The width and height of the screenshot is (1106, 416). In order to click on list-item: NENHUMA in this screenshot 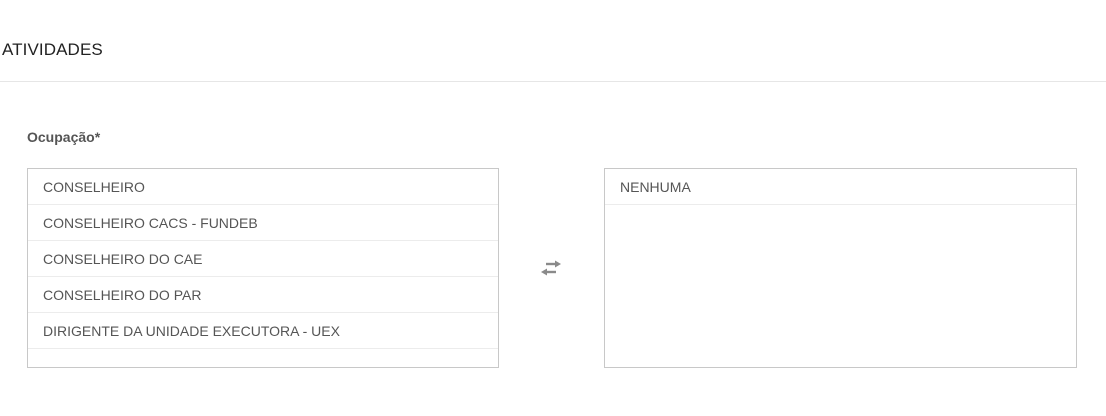, I will do `click(840, 187)`.